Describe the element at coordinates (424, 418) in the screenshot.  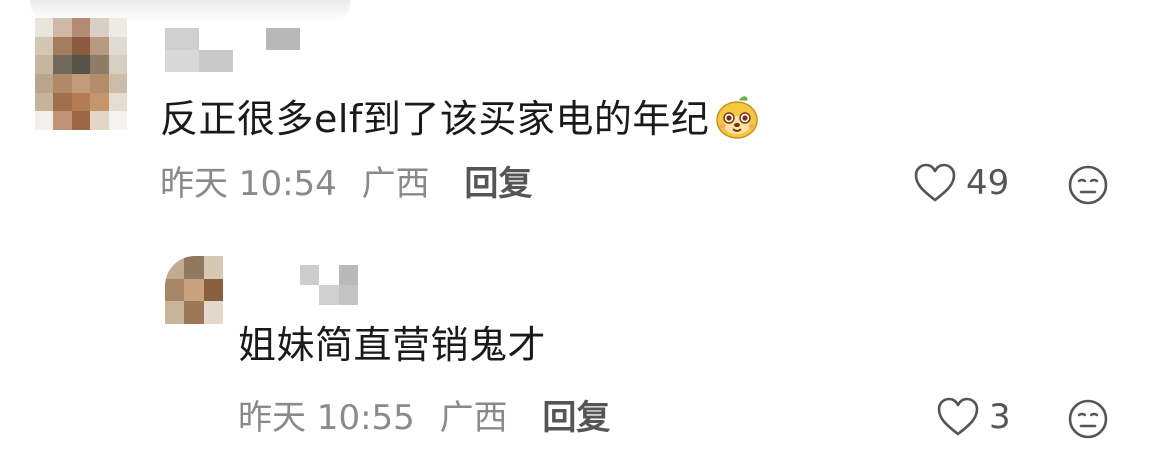
I see `reply-meta: 昨天 10:55 广西 回复` at that location.